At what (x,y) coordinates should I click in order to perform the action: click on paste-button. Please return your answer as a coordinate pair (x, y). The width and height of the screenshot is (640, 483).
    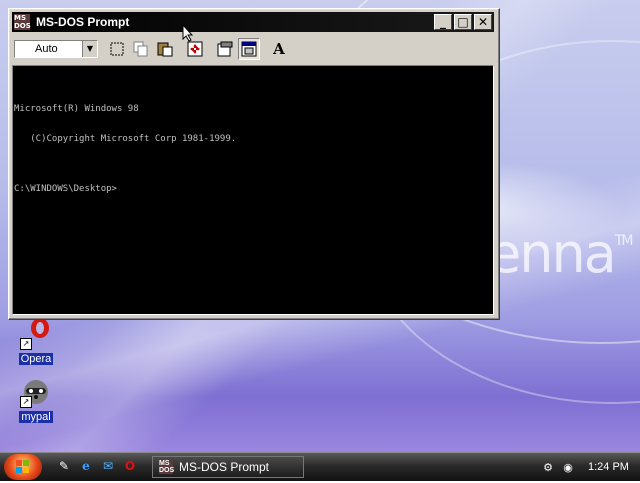
    Looking at the image, I should click on (165, 49).